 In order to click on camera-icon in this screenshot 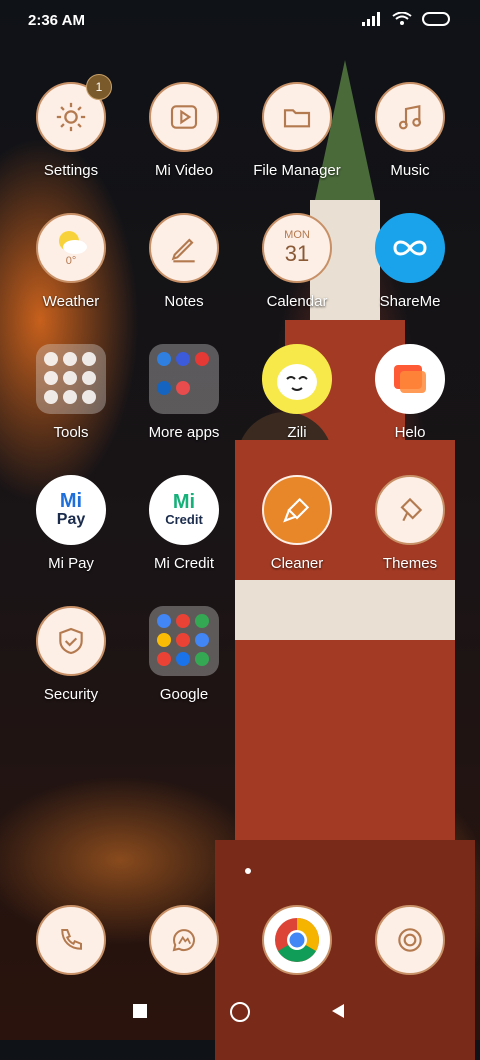, I will do `click(410, 940)`.